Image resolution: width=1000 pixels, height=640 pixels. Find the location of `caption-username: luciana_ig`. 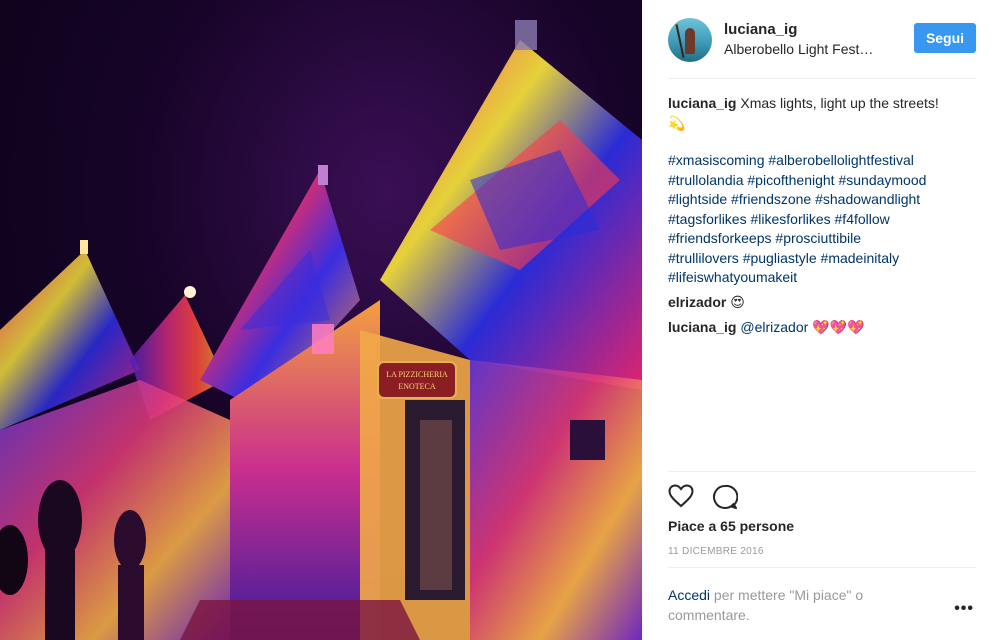

caption-username: luciana_ig is located at coordinates (702, 103).